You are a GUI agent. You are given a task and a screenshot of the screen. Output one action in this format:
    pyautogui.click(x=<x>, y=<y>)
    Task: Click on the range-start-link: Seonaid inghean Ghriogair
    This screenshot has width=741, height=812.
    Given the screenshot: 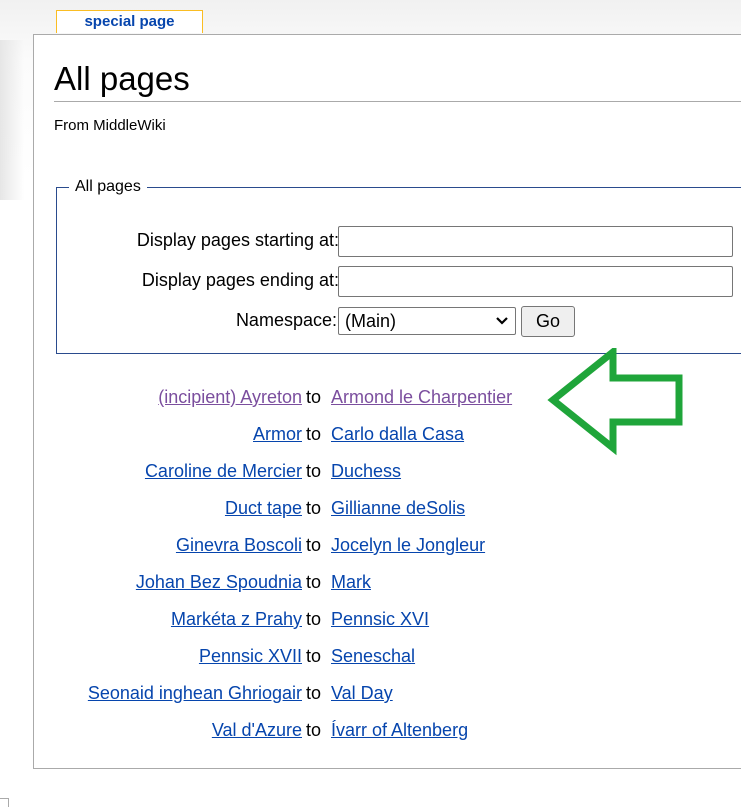 What is the action you would take?
    pyautogui.click(x=195, y=693)
    